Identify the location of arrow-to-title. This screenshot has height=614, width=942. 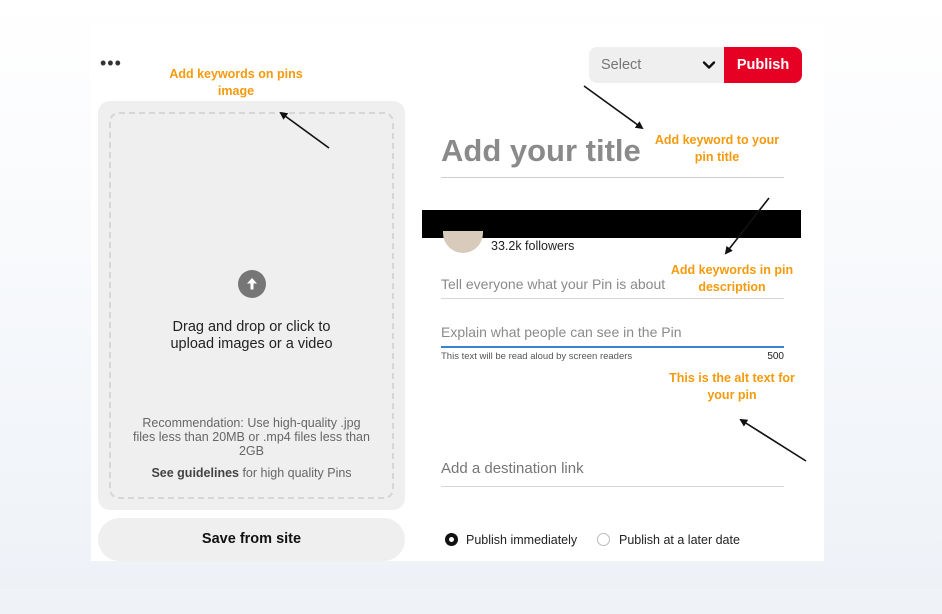
(613, 107).